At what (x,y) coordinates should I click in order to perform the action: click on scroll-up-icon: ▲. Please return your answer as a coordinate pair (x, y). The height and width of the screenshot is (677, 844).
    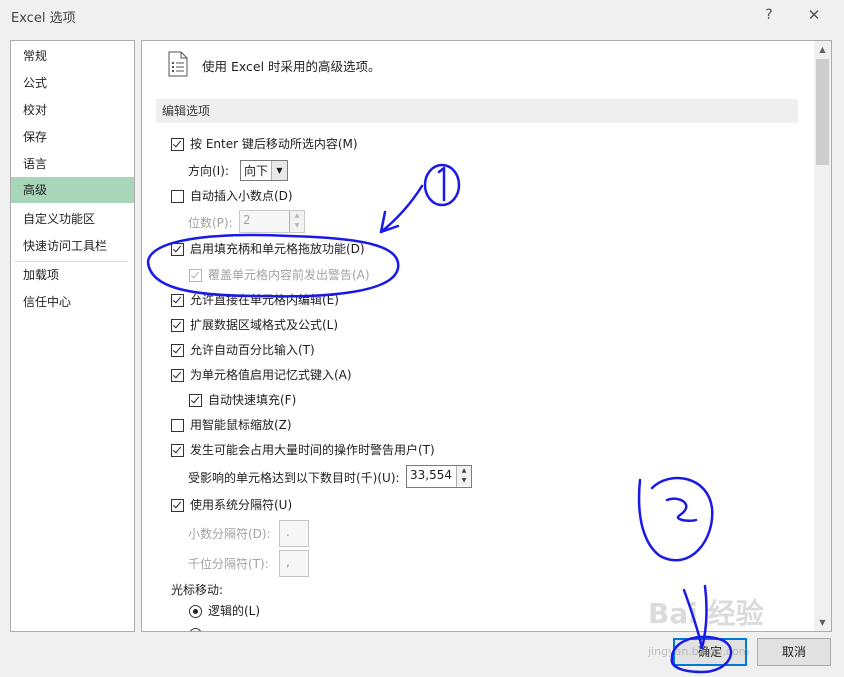
    Looking at the image, I should click on (822, 49).